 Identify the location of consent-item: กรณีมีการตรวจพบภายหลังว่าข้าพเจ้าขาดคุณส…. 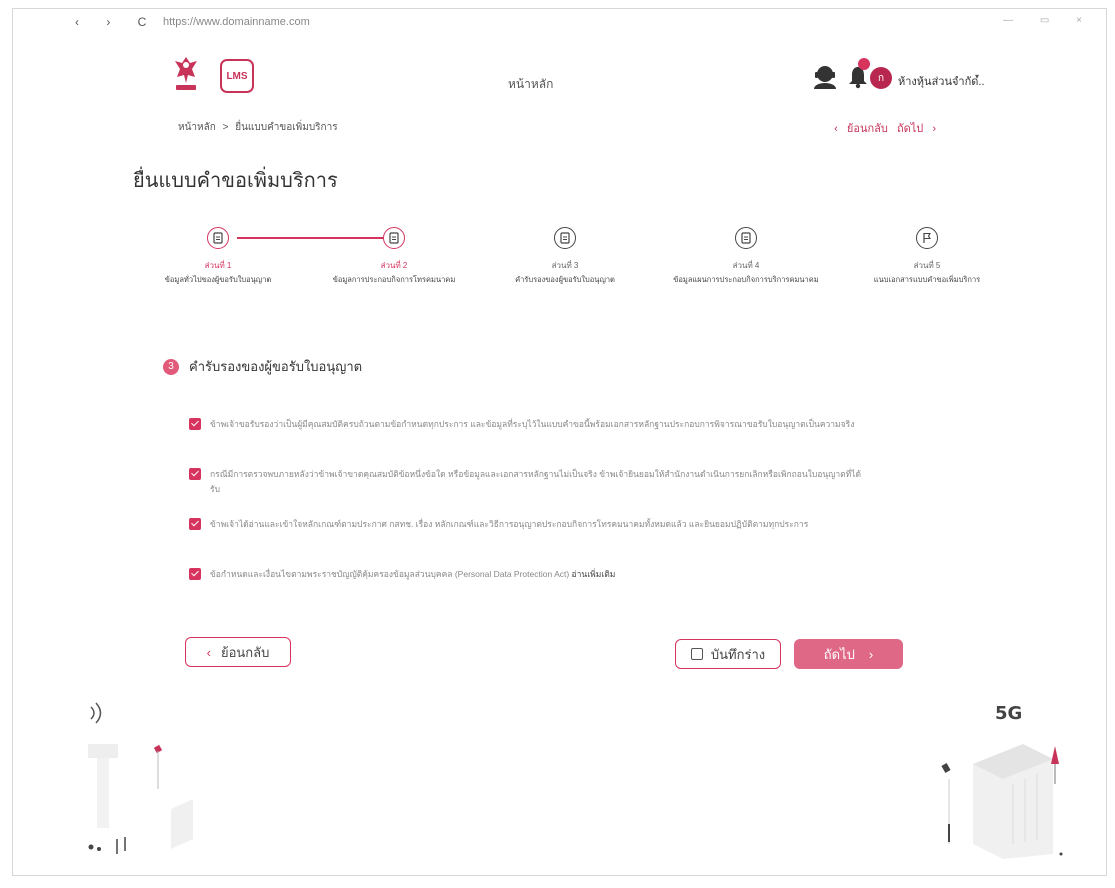
(539, 492).